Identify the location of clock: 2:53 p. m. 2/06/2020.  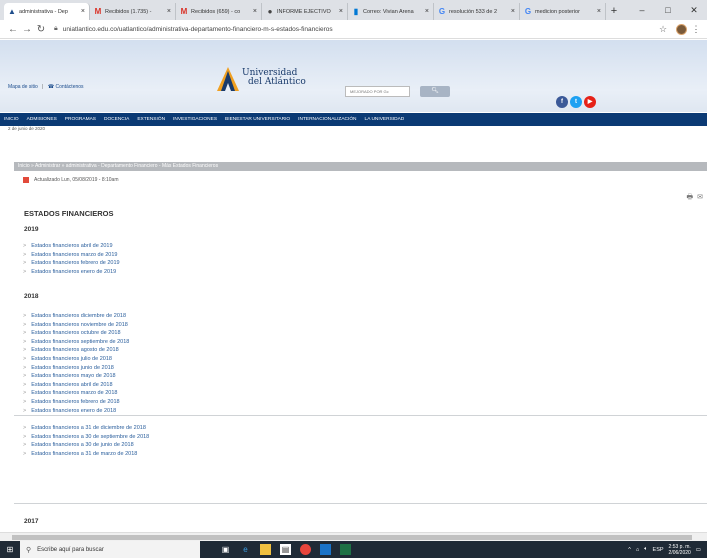
(680, 550).